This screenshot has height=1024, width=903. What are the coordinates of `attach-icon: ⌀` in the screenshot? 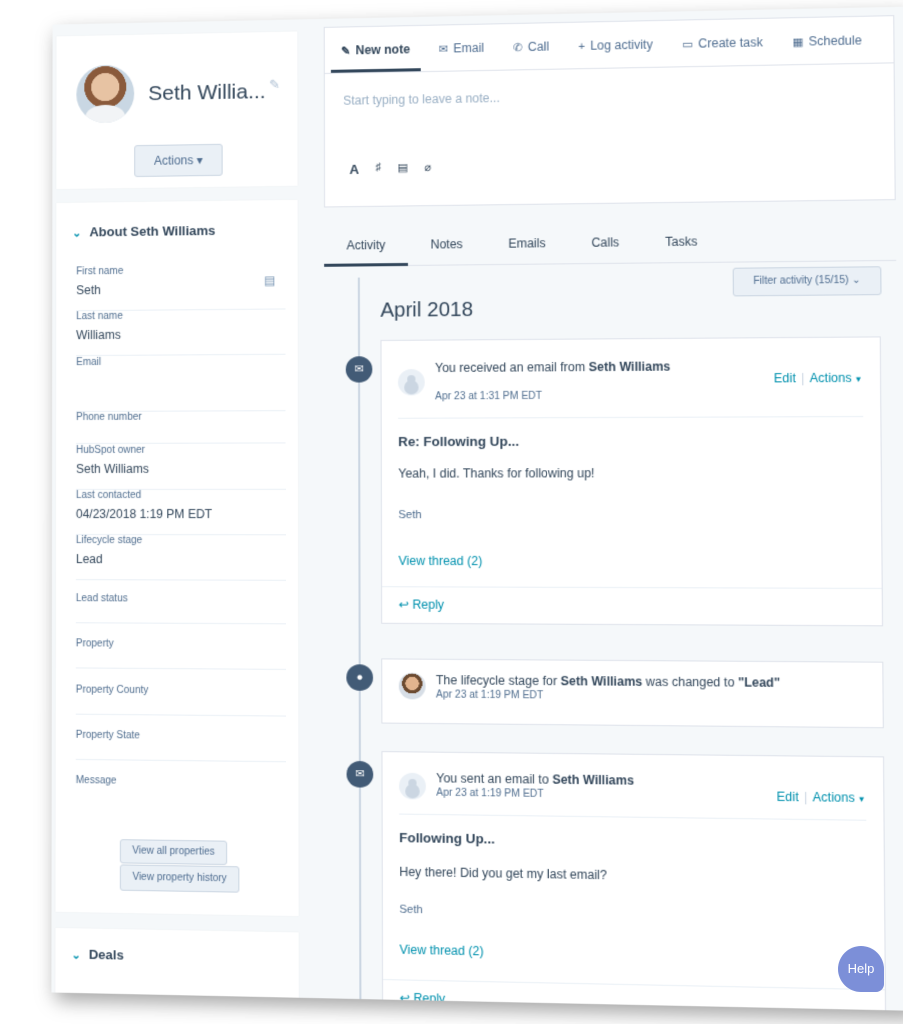 It's located at (427, 168).